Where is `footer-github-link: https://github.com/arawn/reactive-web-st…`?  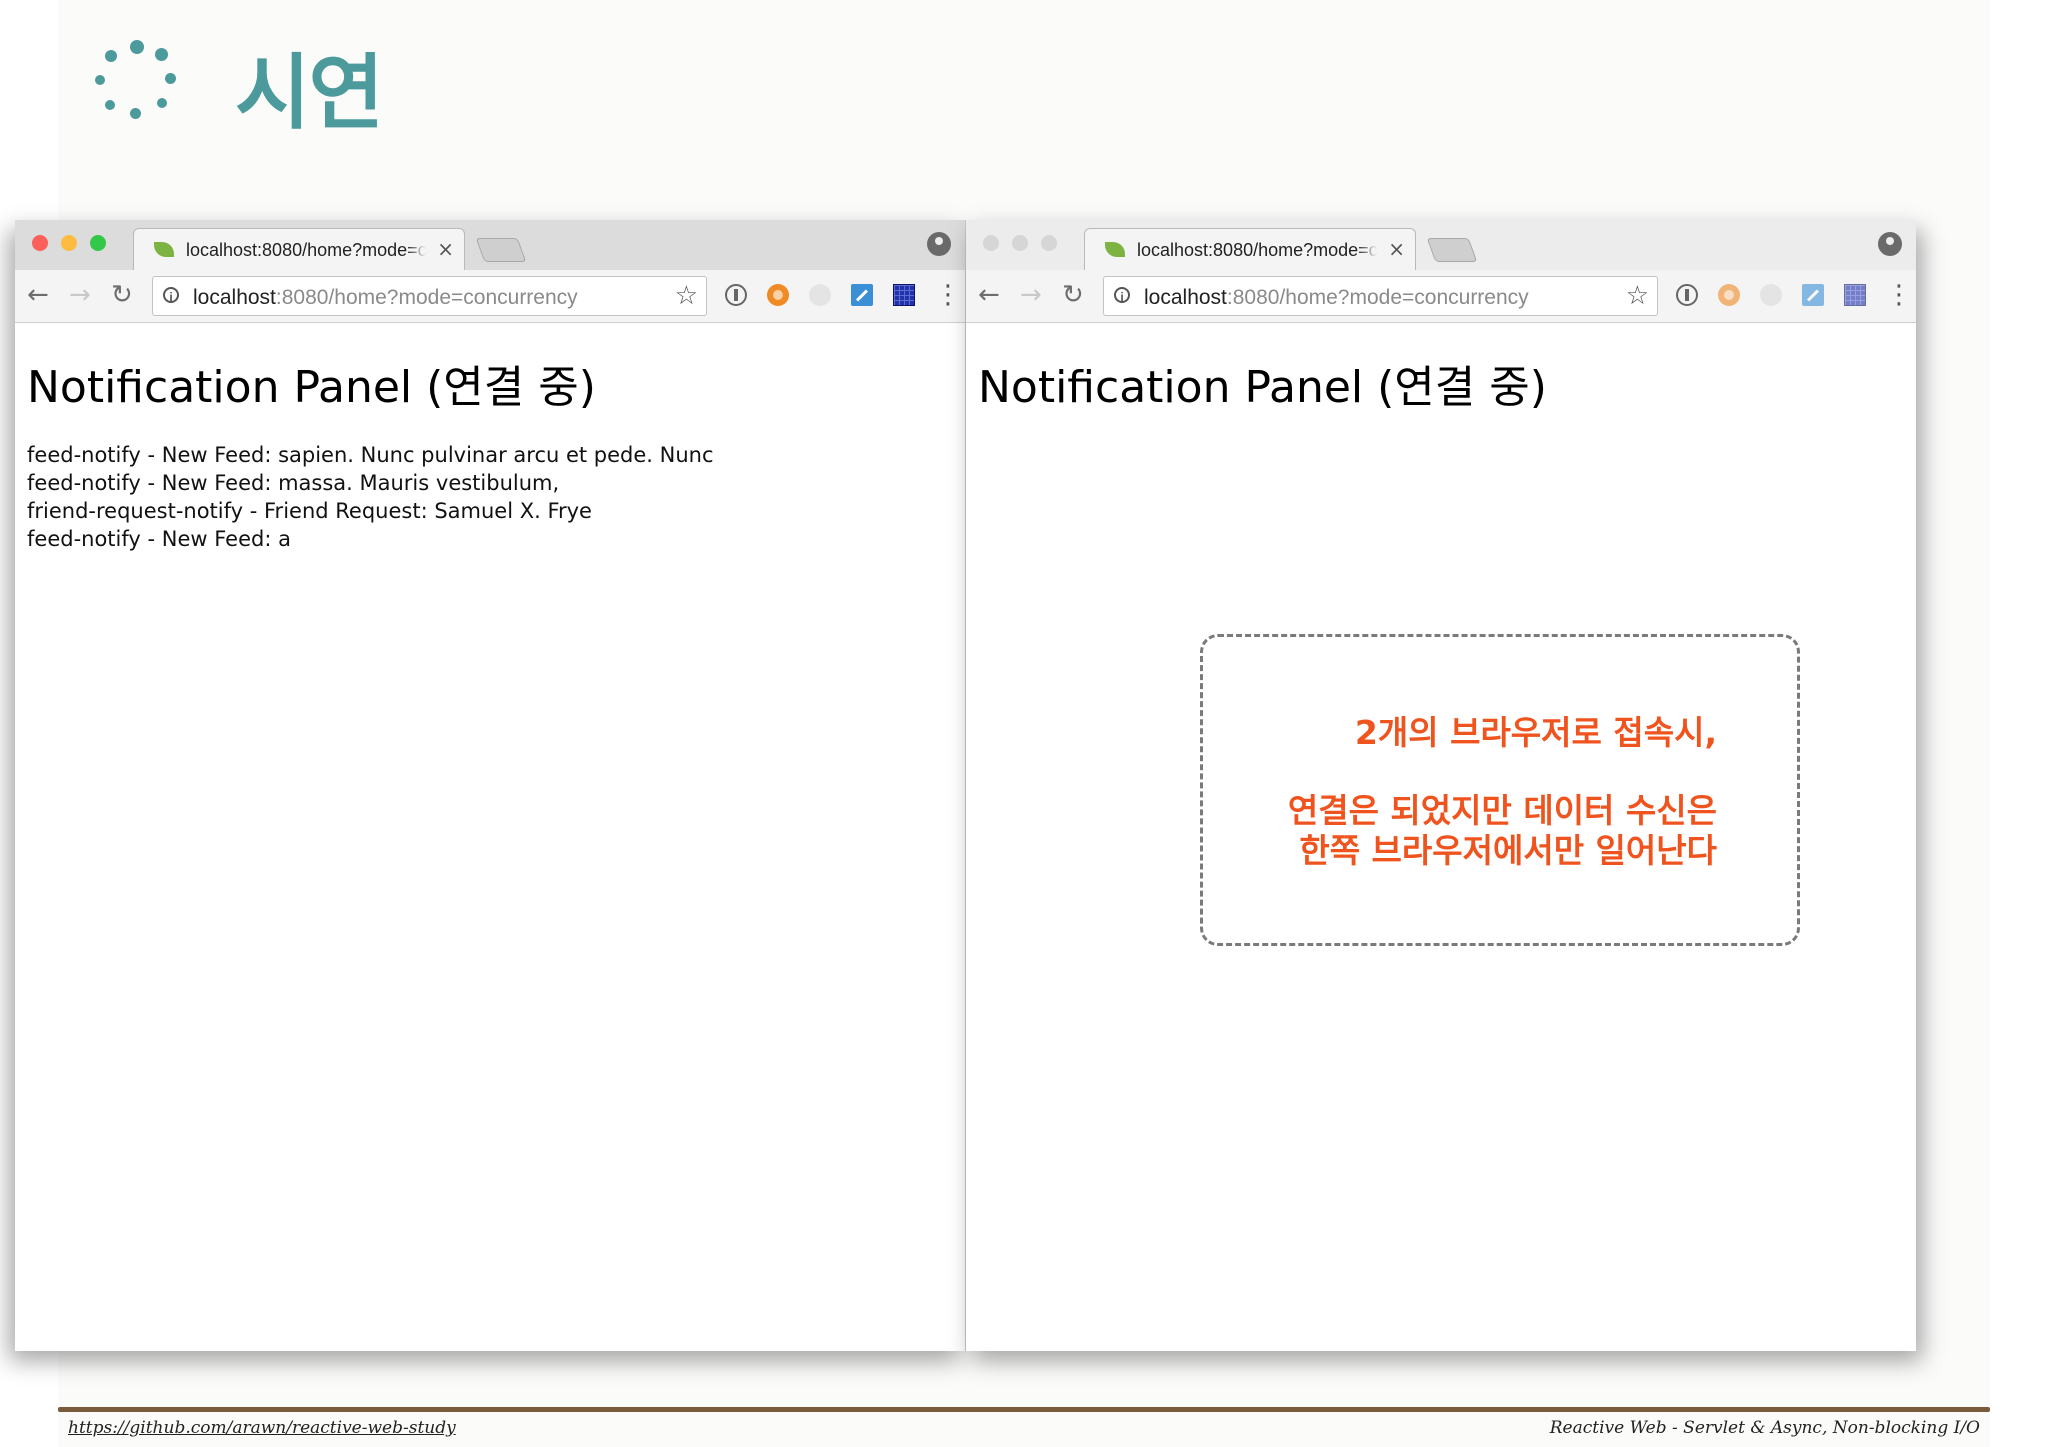 footer-github-link: https://github.com/arawn/reactive-web-st… is located at coordinates (262, 1428).